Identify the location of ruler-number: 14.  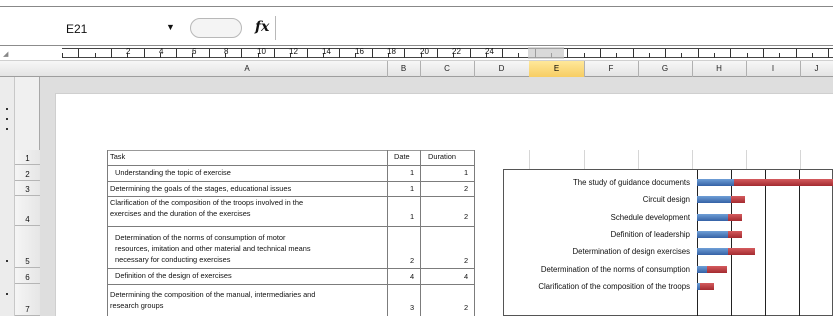
(326, 51).